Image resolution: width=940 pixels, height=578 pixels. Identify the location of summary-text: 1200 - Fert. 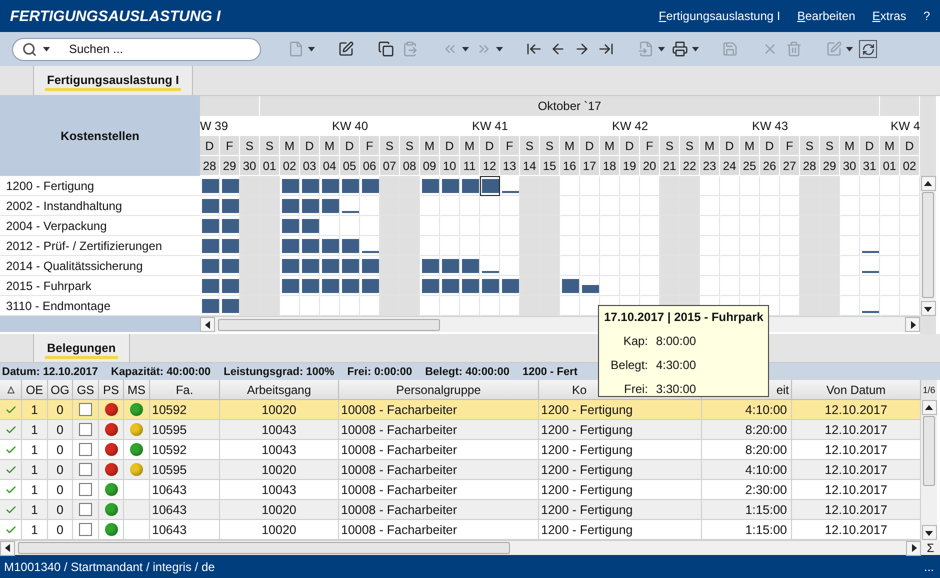
(550, 372).